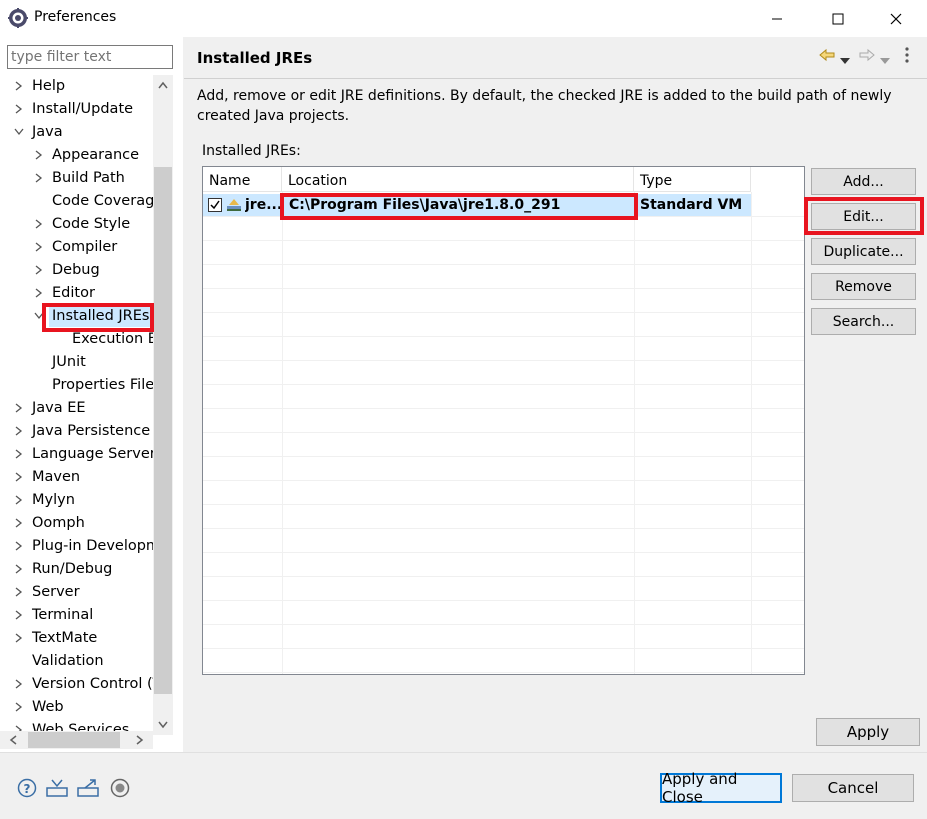 The height and width of the screenshot is (819, 927). Describe the element at coordinates (458, 179) in the screenshot. I see `column-header-location: Location` at that location.